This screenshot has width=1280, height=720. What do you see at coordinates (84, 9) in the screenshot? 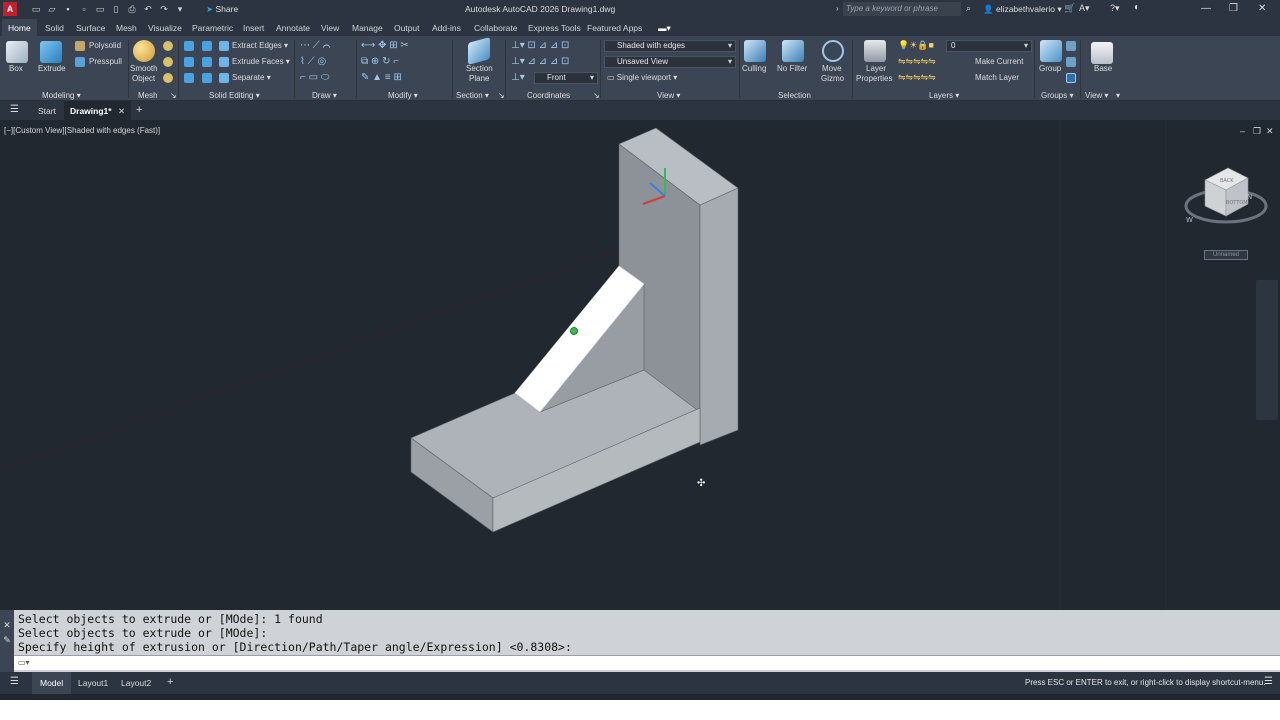
I see `save-as-icon: ▫` at bounding box center [84, 9].